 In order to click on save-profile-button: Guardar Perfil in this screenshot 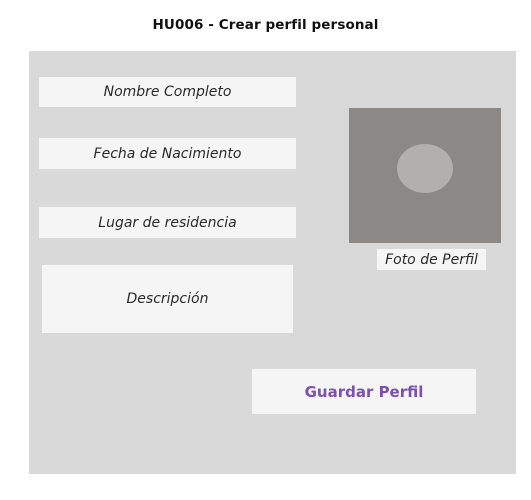, I will do `click(364, 391)`.